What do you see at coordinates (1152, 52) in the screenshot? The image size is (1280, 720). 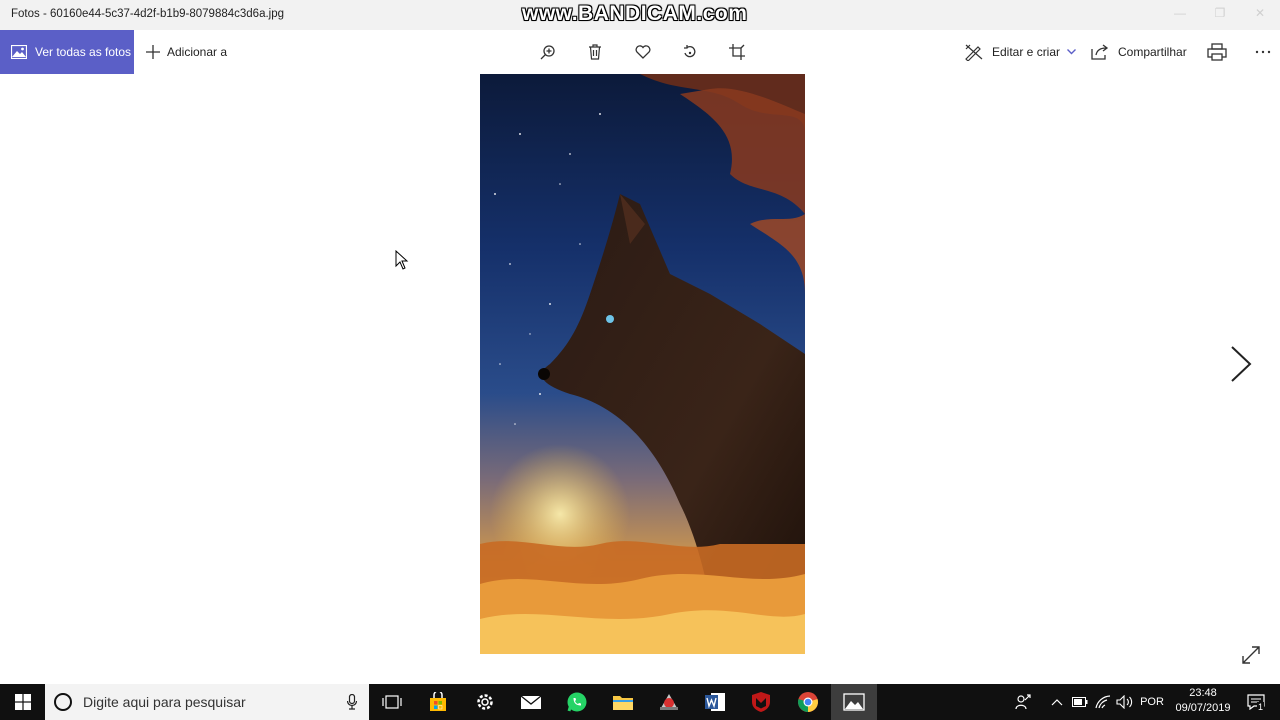 I see `share-label: Compartilhar` at bounding box center [1152, 52].